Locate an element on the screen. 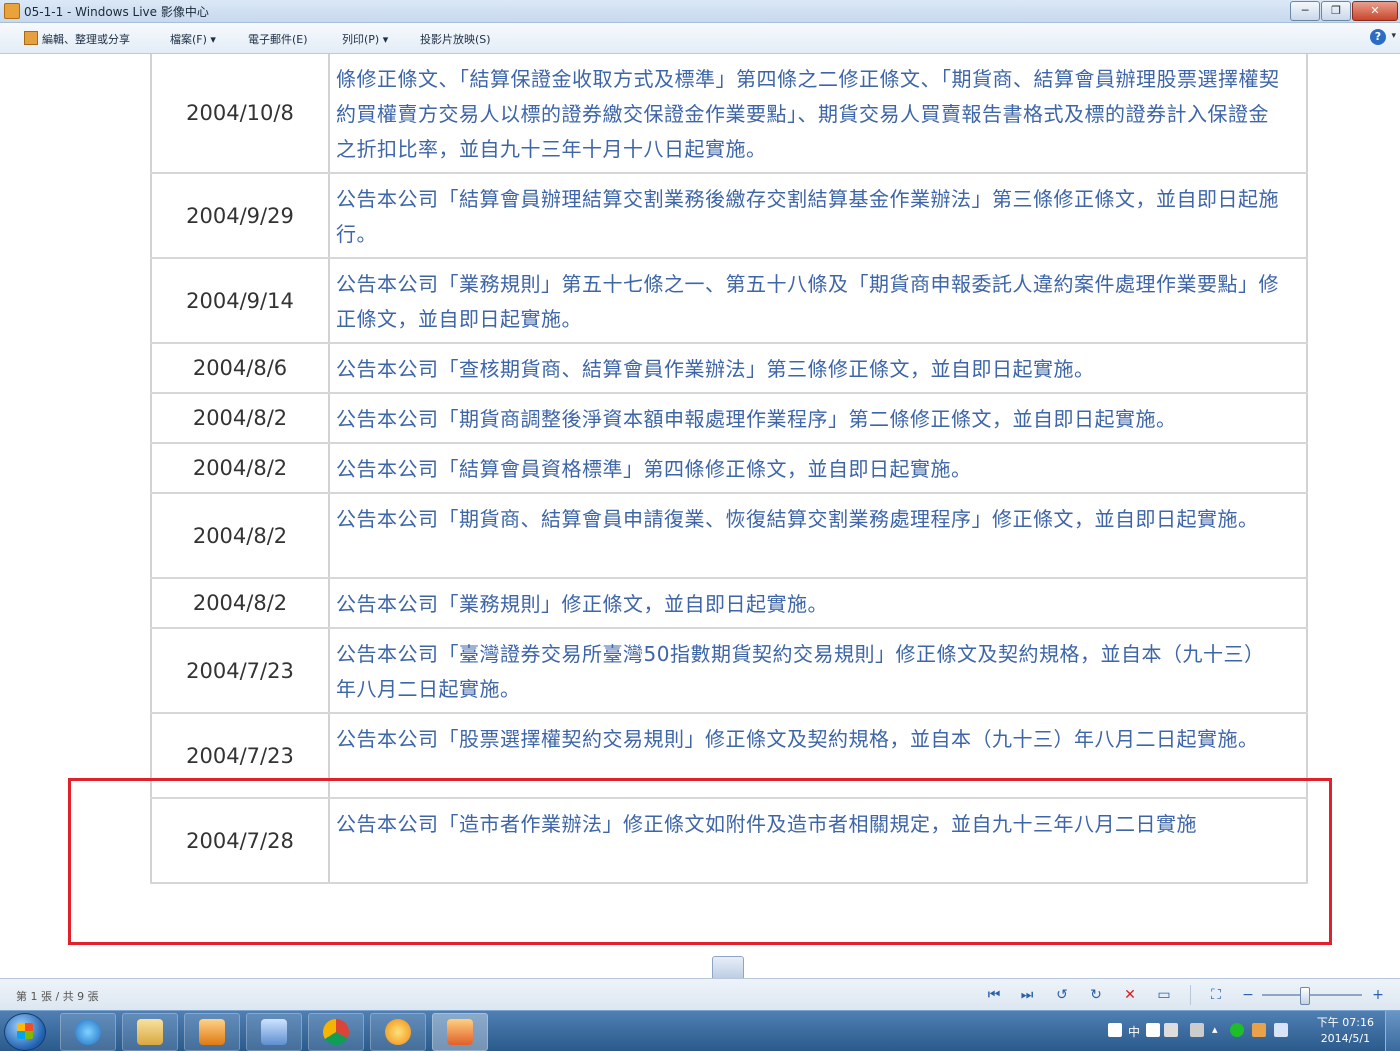 The width and height of the screenshot is (1400, 1051). taskbar-app2 is located at coordinates (398, 1032).